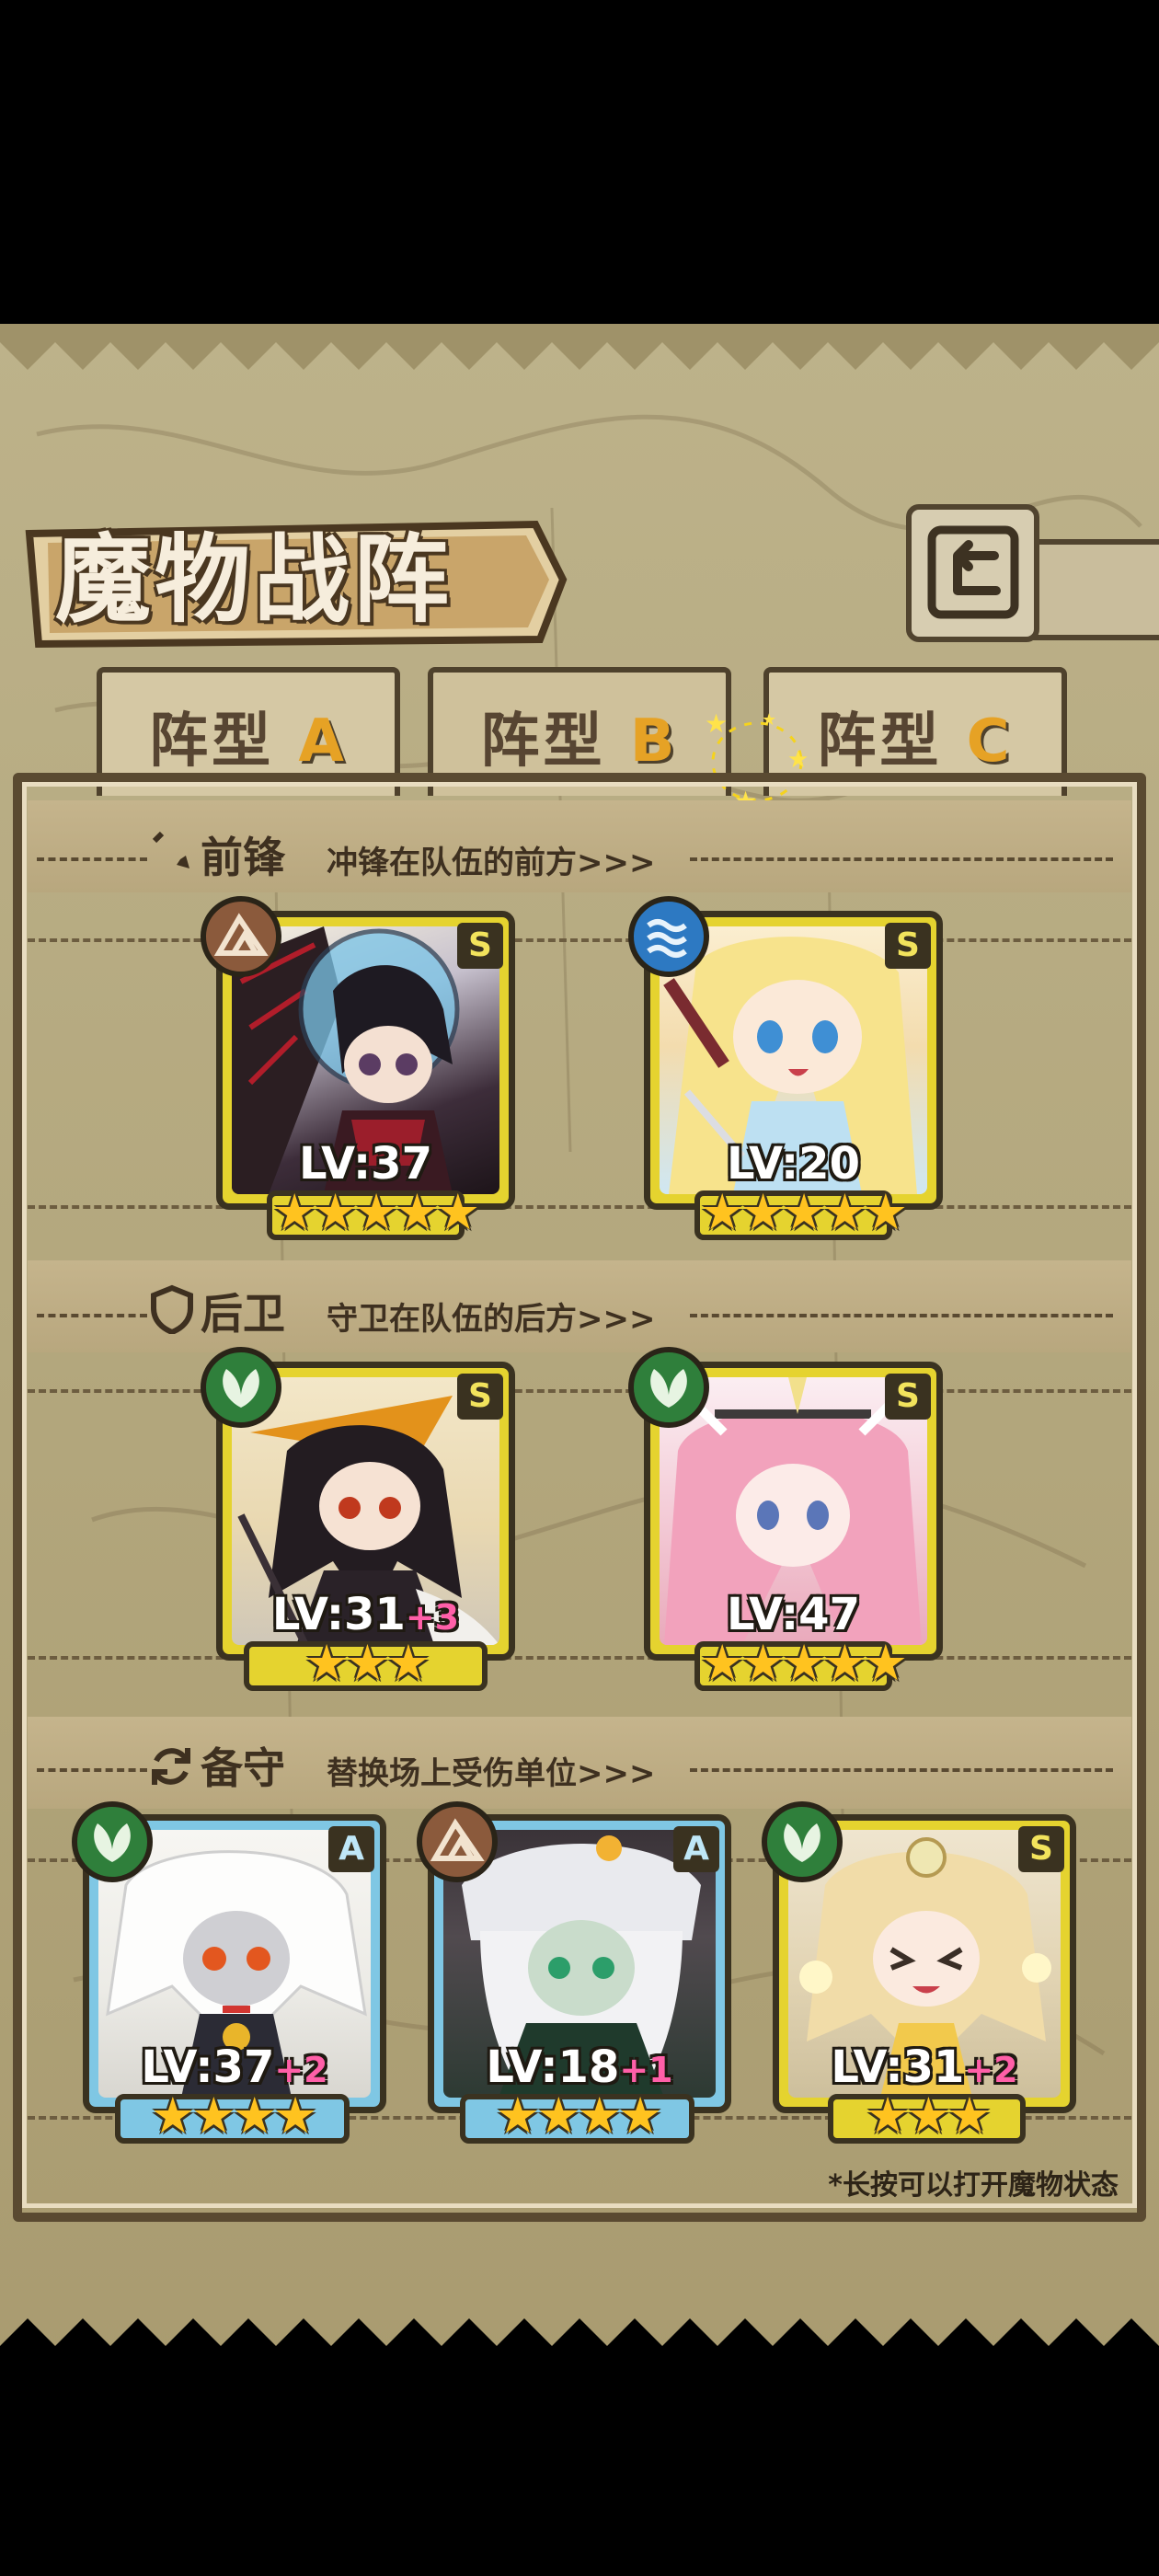 This screenshot has width=1159, height=2576. What do you see at coordinates (243, 1768) in the screenshot?
I see `section-reserve-title: 备守` at bounding box center [243, 1768].